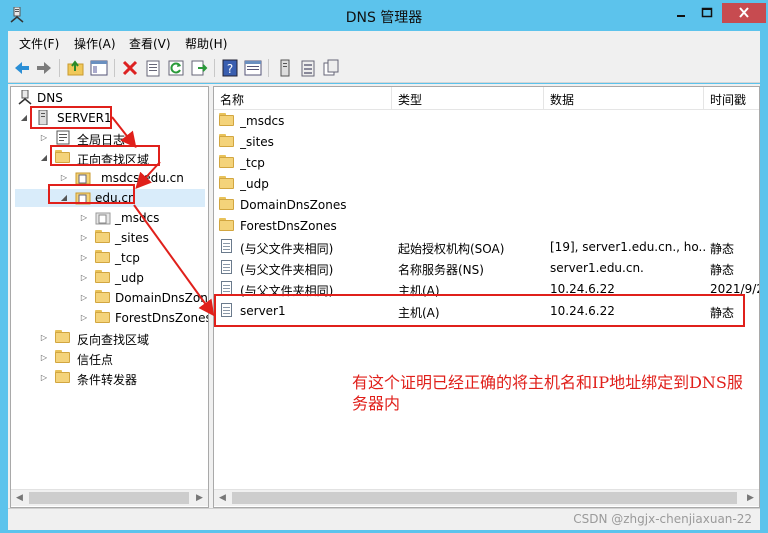 The image size is (768, 533). Describe the element at coordinates (547, 393) in the screenshot. I see `annotation-text: 有这个证明已经正确的将主机名和IP地址绑定到DNS服务器内` at that location.